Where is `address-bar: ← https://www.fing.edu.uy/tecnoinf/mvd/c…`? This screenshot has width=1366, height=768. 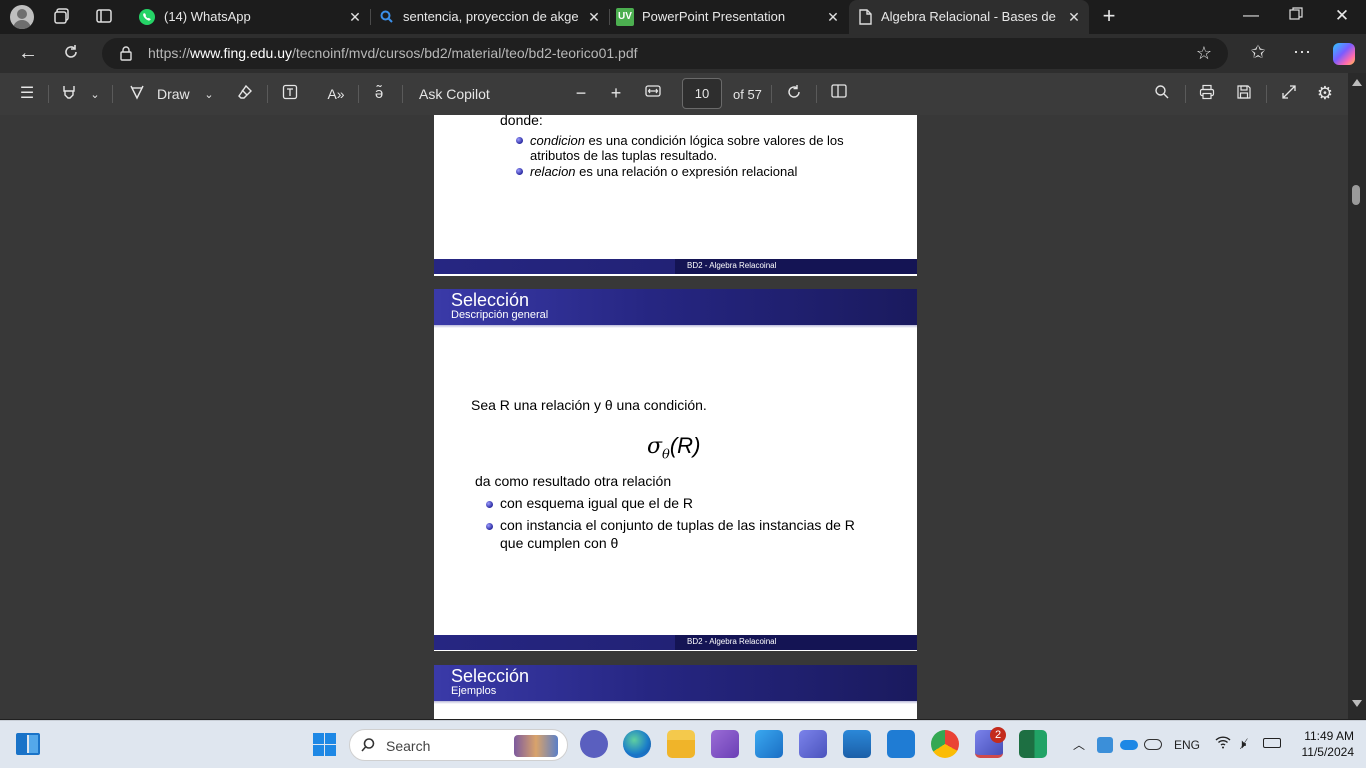 address-bar: ← https://www.fing.edu.uy/tecnoinf/mvd/c… is located at coordinates (683, 53).